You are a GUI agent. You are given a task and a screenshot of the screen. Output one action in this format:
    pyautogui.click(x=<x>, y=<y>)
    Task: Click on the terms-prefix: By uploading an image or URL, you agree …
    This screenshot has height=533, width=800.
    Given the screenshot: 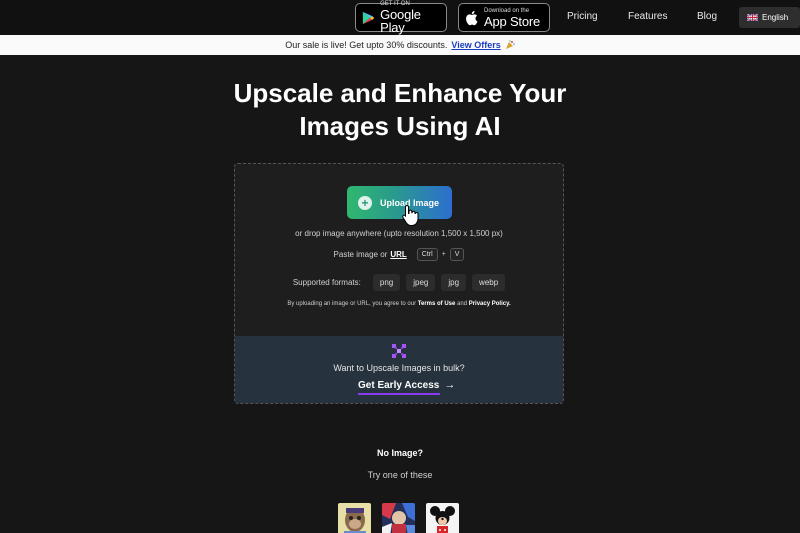 What is the action you would take?
    pyautogui.click(x=352, y=304)
    